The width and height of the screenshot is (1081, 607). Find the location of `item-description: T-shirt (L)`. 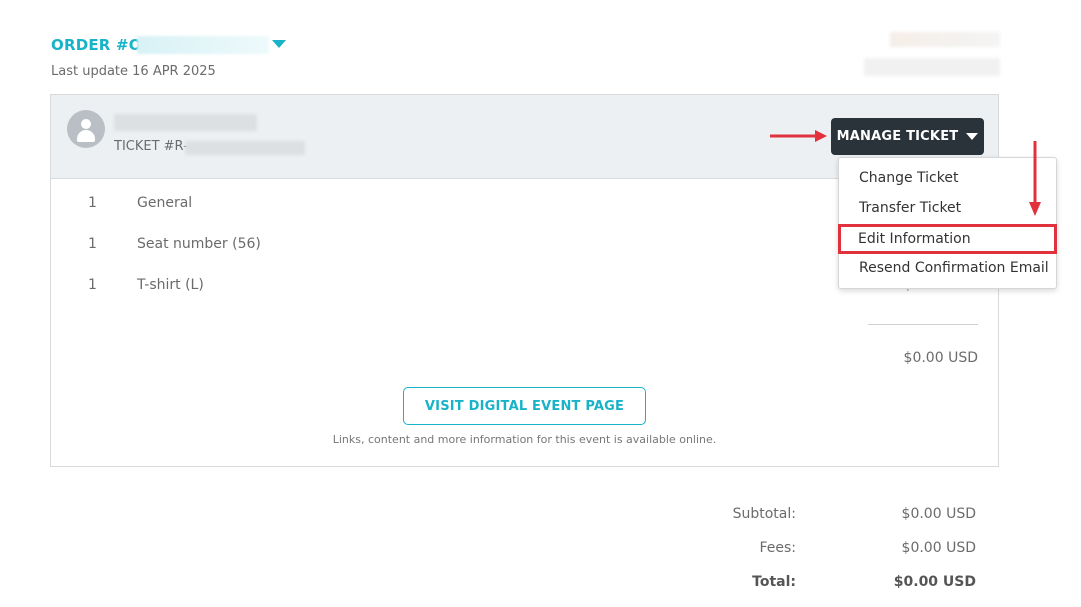

item-description: T-shirt (L) is located at coordinates (170, 285).